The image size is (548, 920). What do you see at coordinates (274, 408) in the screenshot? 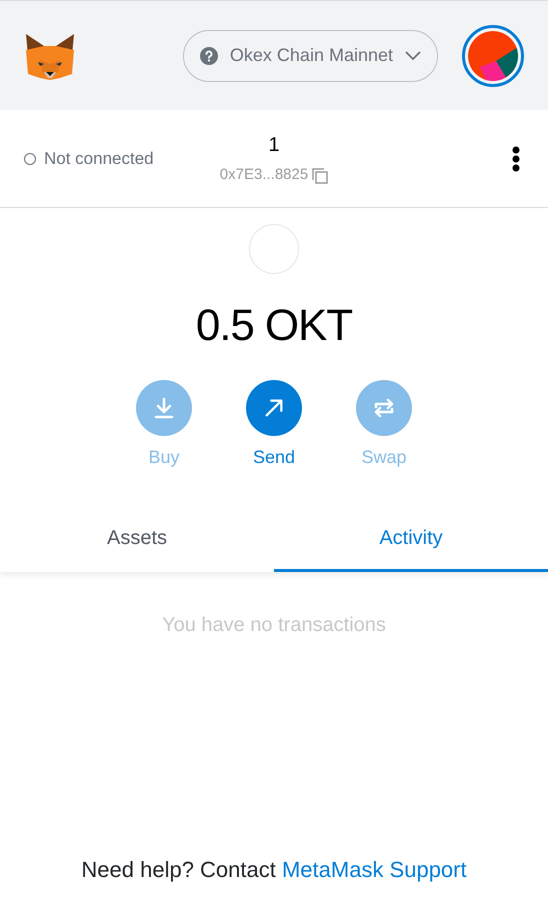
I see `arrow-icon` at bounding box center [274, 408].